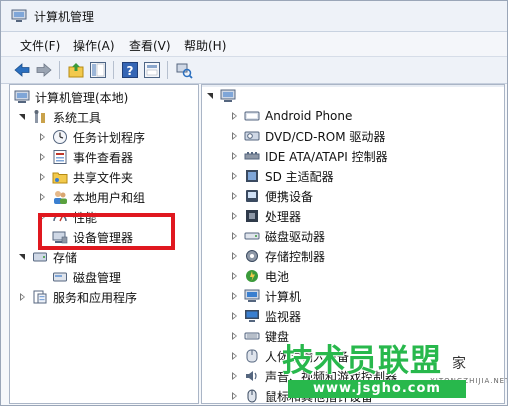  Describe the element at coordinates (130, 70) in the screenshot. I see `help-icon: ?` at that location.